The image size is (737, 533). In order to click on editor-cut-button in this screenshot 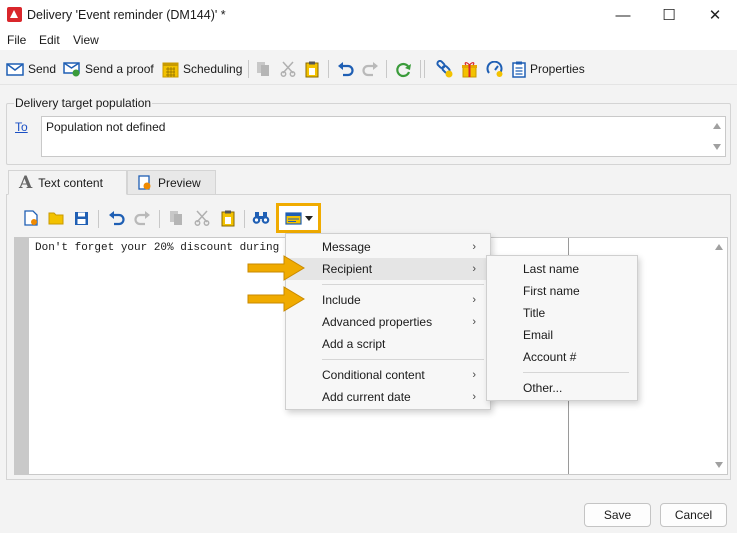, I will do `click(202, 218)`.